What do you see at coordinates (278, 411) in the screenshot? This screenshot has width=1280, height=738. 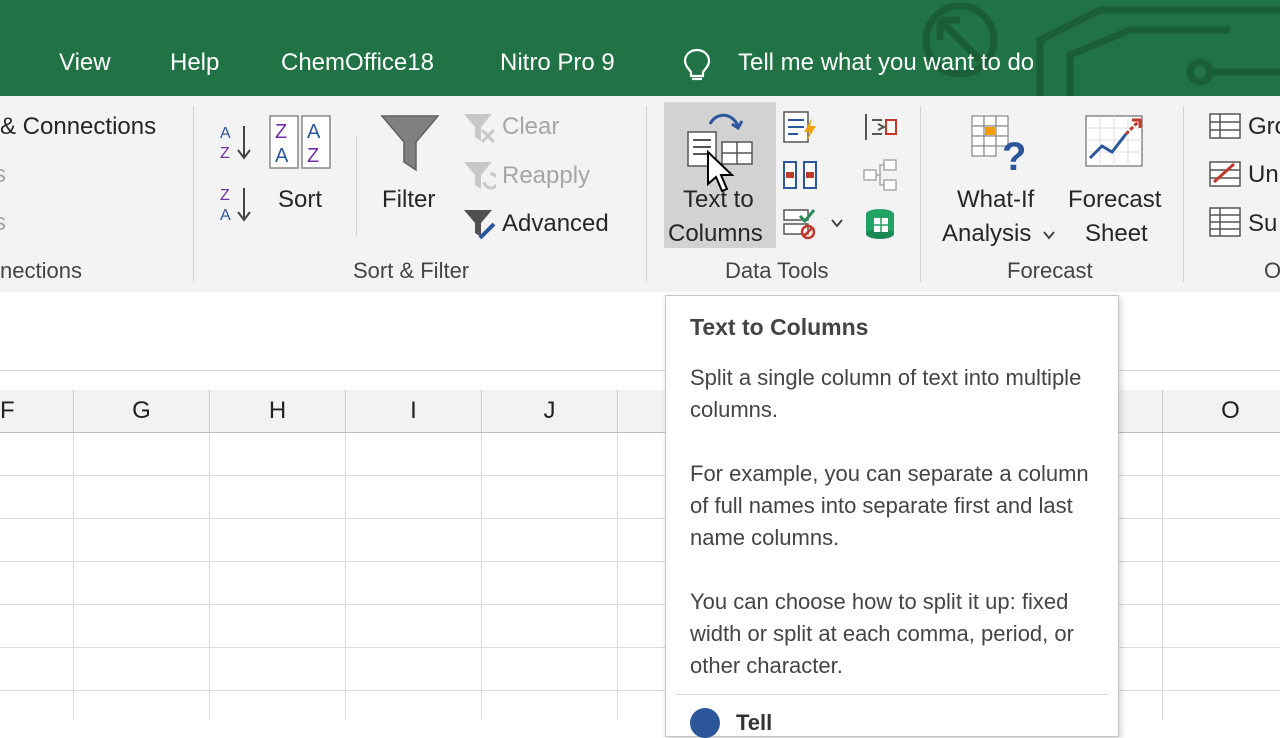 I see `column-header-h: H` at bounding box center [278, 411].